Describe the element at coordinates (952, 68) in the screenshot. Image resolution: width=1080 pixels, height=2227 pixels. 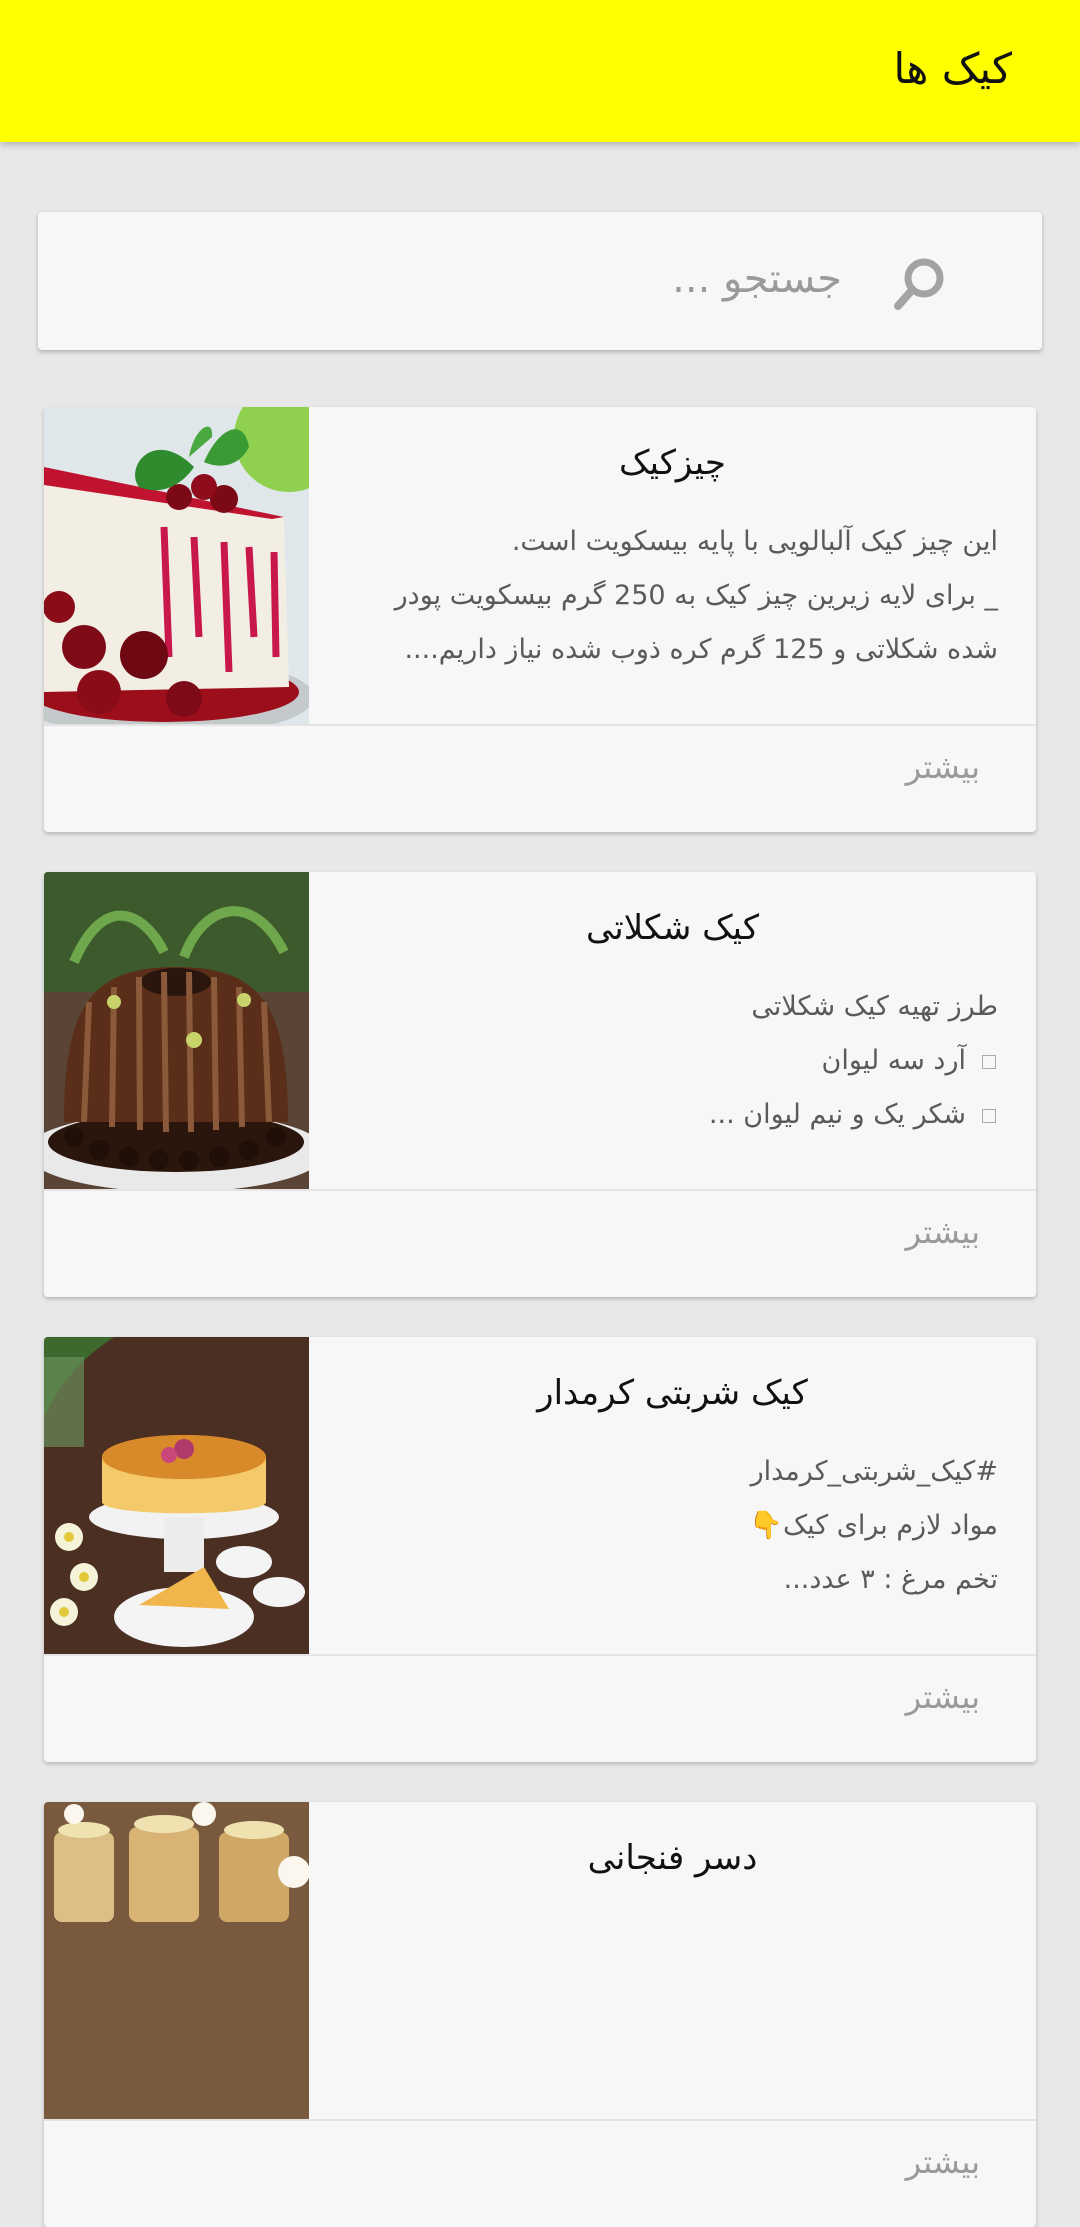
I see `page-title: کیک ها` at that location.